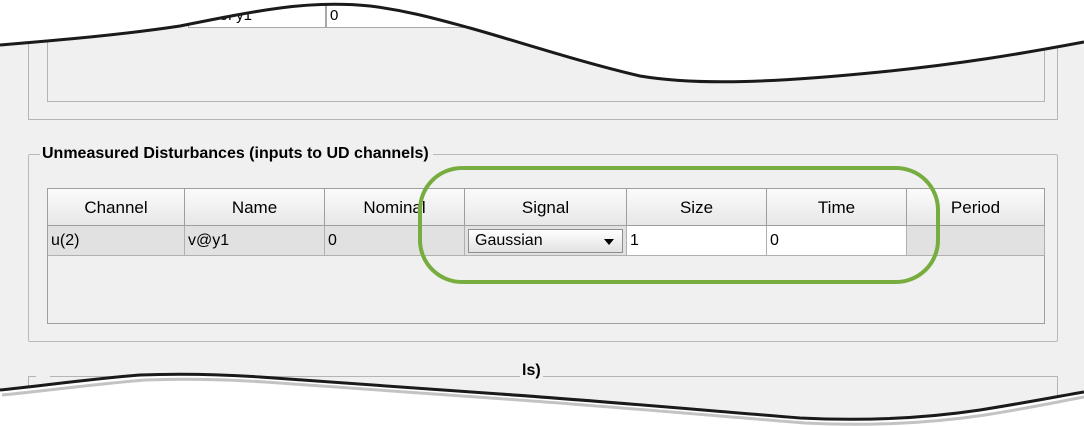 The height and width of the screenshot is (426, 1084). Describe the element at coordinates (255, 207) in the screenshot. I see `col-header-name: Name` at that location.